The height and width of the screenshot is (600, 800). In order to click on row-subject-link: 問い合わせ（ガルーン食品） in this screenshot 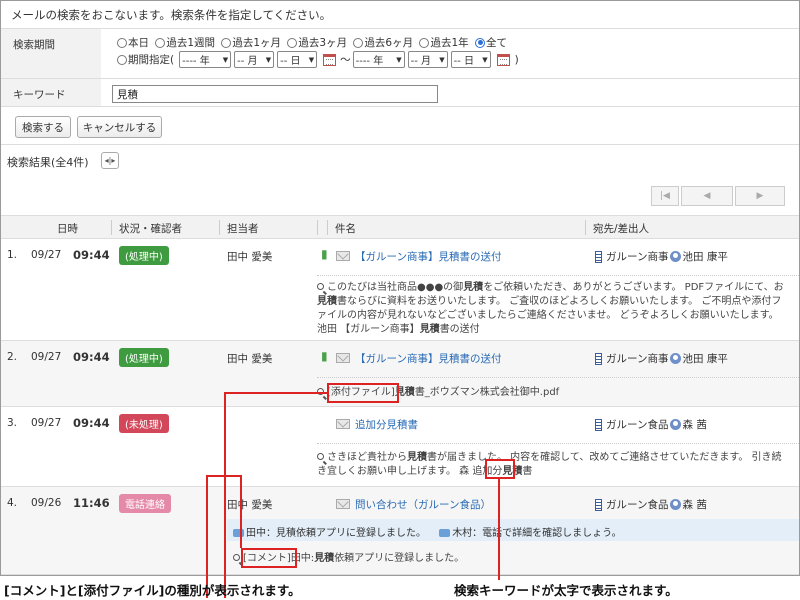, I will do `click(423, 504)`.